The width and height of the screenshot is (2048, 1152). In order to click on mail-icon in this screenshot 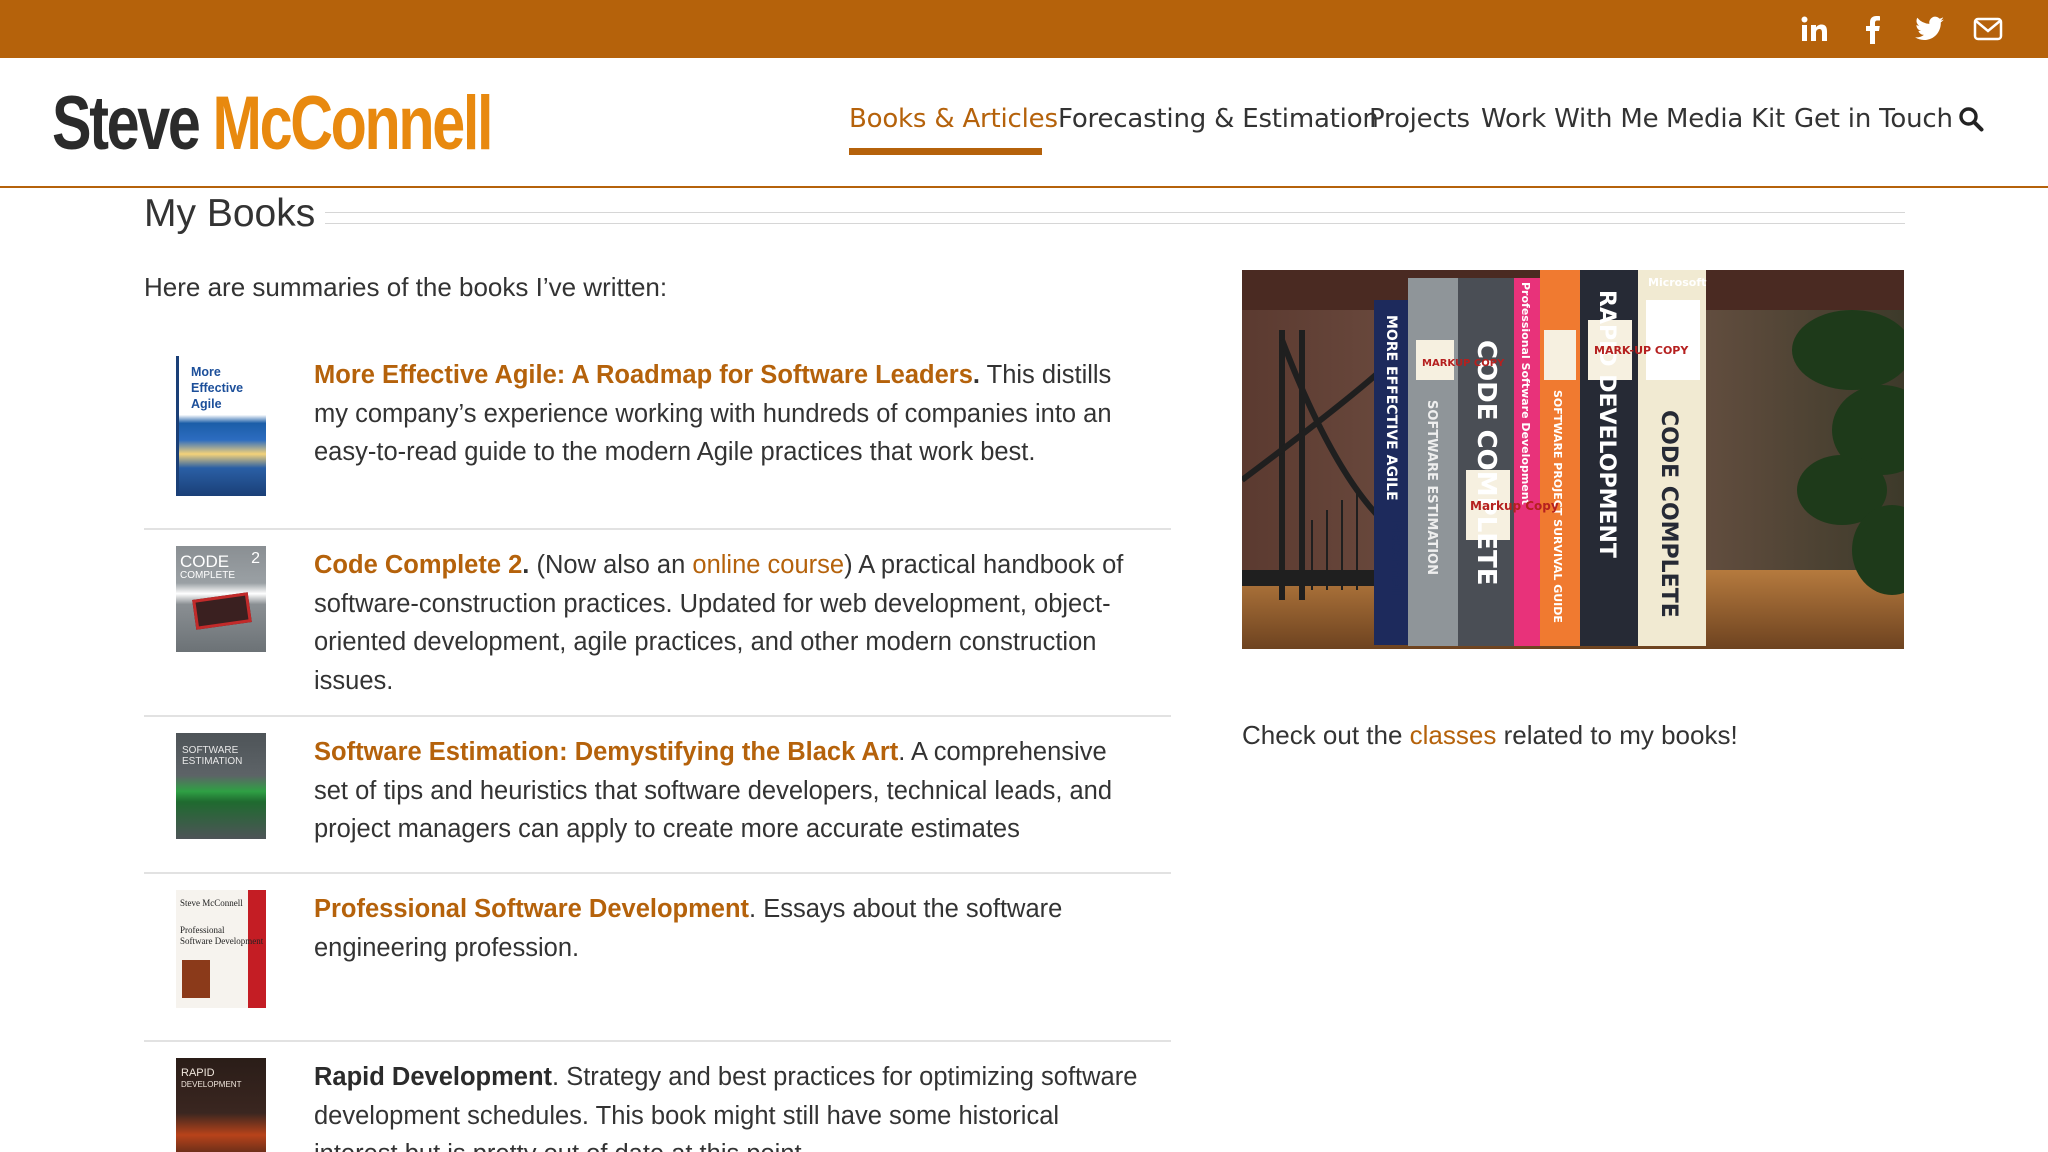, I will do `click(1988, 29)`.